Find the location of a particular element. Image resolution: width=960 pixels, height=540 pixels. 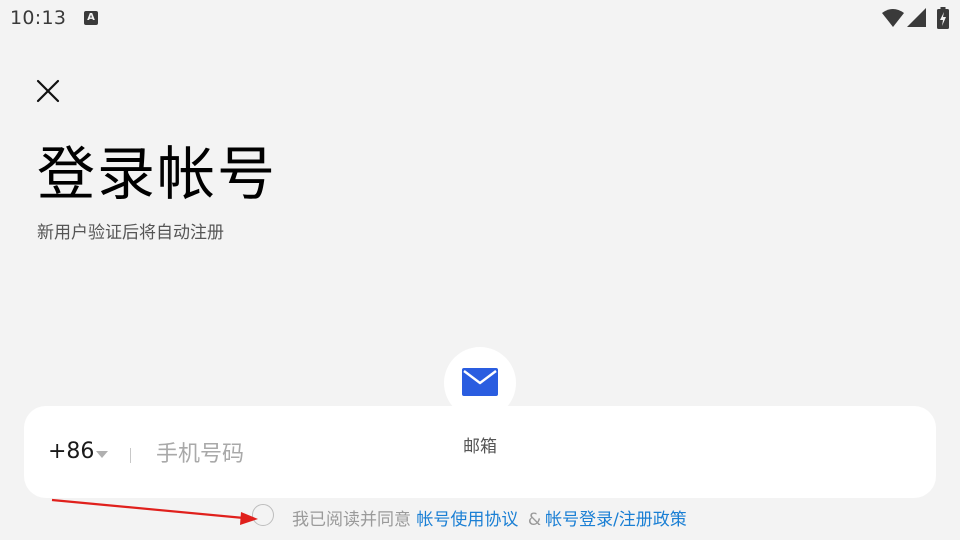

status-time: 10:13 is located at coordinates (38, 18).